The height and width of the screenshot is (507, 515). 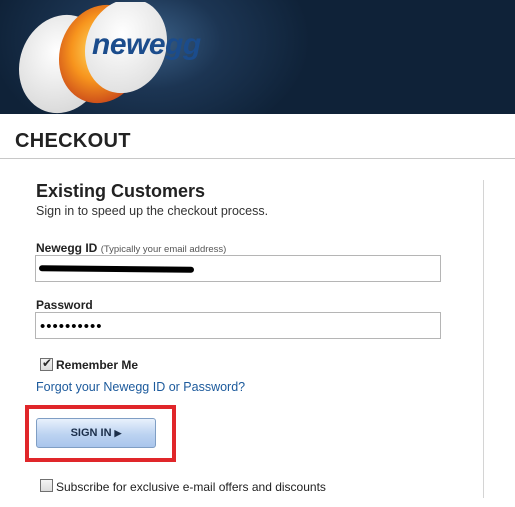 I want to click on newegg-id-label: Newegg ID (Typically your email address), so click(x=131, y=248).